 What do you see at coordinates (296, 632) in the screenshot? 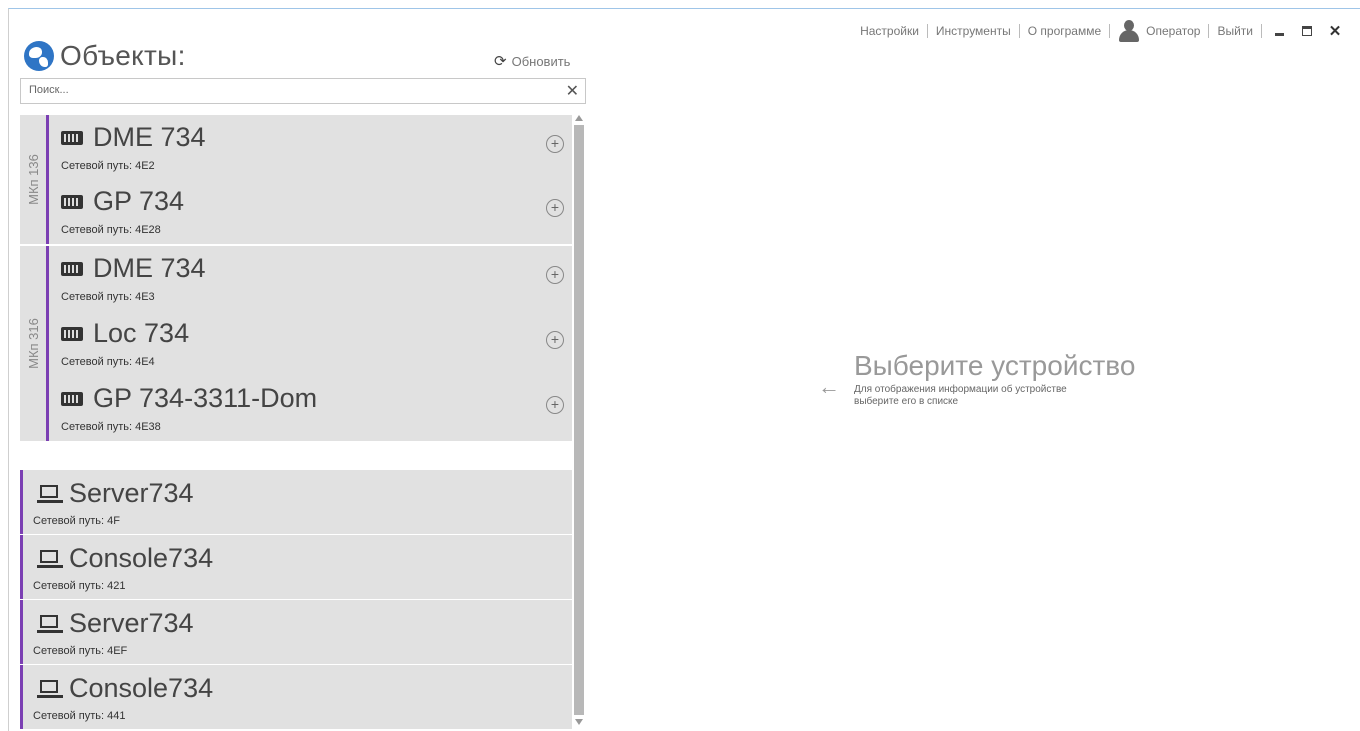
I see `list-item: Server734 Сетевой путь: 4EF` at bounding box center [296, 632].